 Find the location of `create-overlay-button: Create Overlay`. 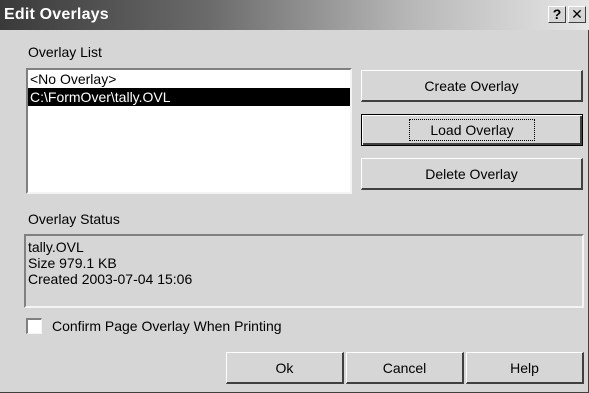

create-overlay-button: Create Overlay is located at coordinates (472, 86).